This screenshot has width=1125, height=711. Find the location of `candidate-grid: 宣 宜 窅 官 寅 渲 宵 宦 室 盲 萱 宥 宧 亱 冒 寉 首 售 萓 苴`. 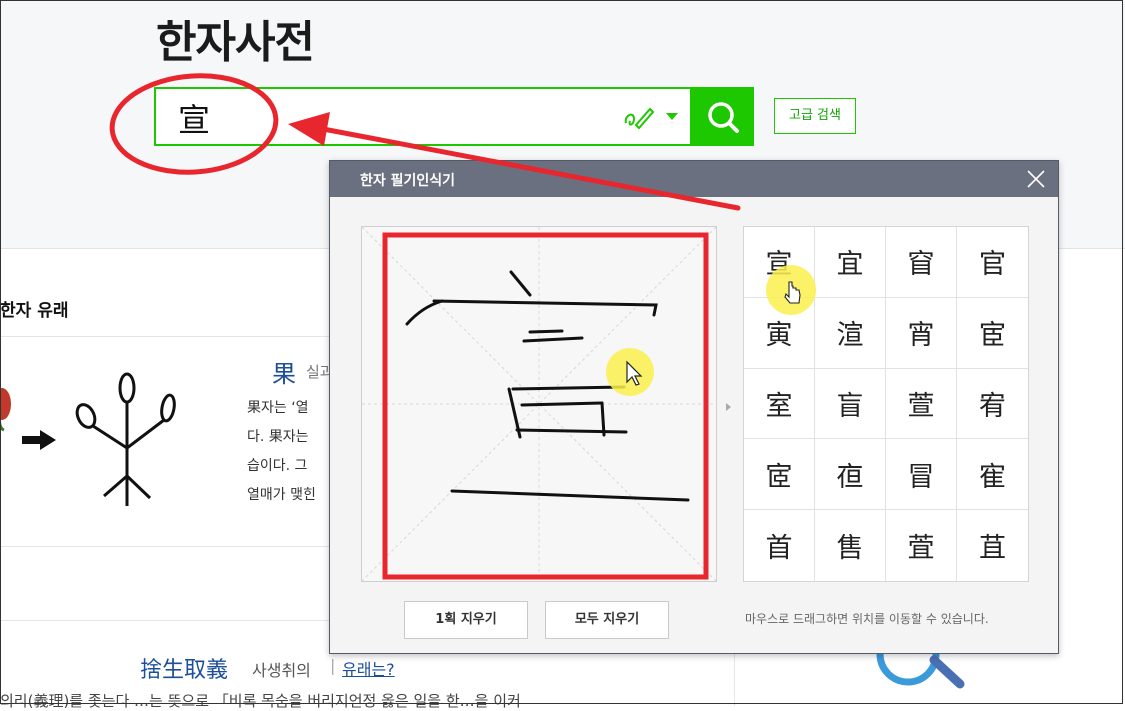

candidate-grid: 宣 宜 窅 官 寅 渲 宵 宦 室 盲 萱 宥 宧 亱 冒 寉 首 售 萓 苴 is located at coordinates (886, 404).